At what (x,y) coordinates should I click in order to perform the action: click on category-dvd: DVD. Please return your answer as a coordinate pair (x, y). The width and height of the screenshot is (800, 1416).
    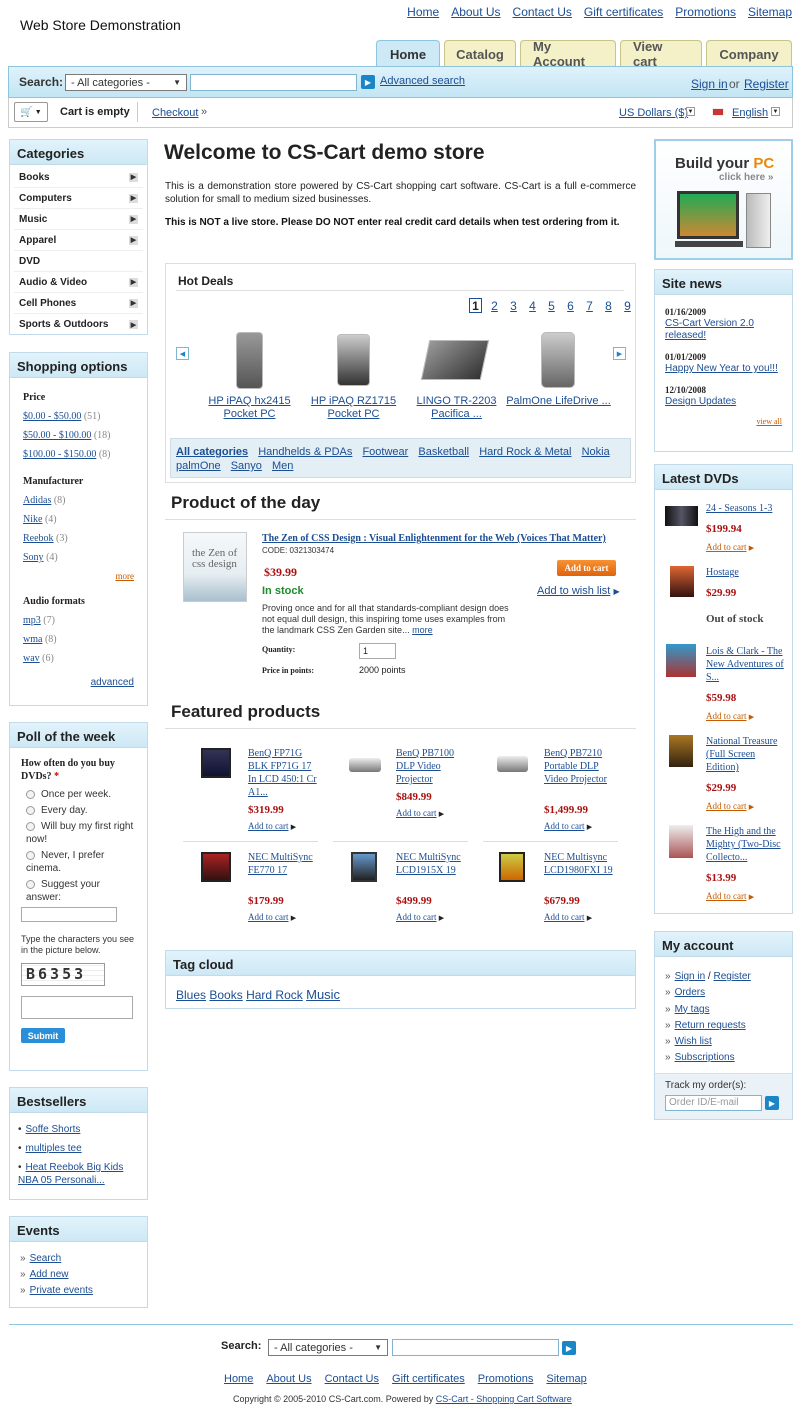
    Looking at the image, I should click on (78, 261).